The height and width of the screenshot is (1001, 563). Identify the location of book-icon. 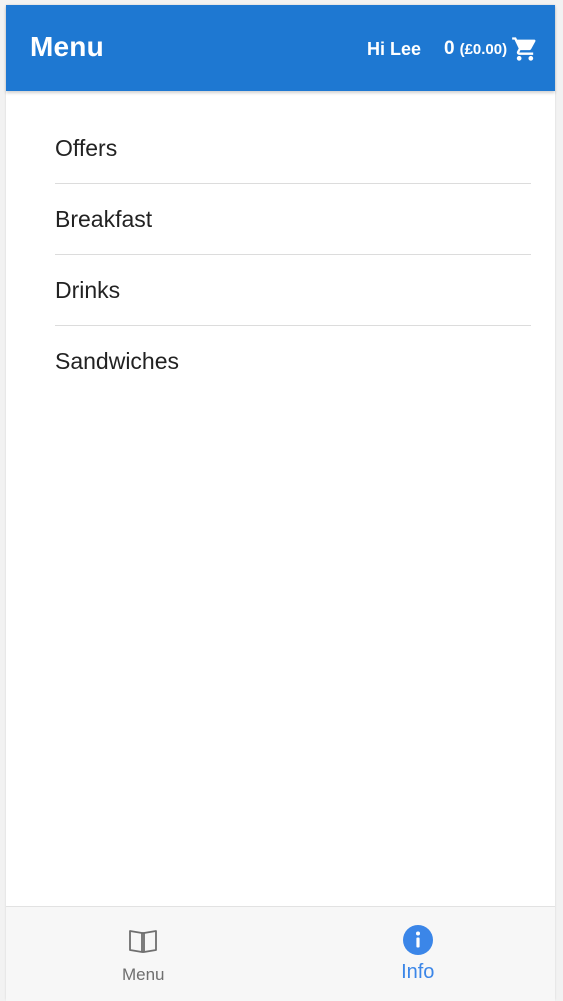
(143, 941).